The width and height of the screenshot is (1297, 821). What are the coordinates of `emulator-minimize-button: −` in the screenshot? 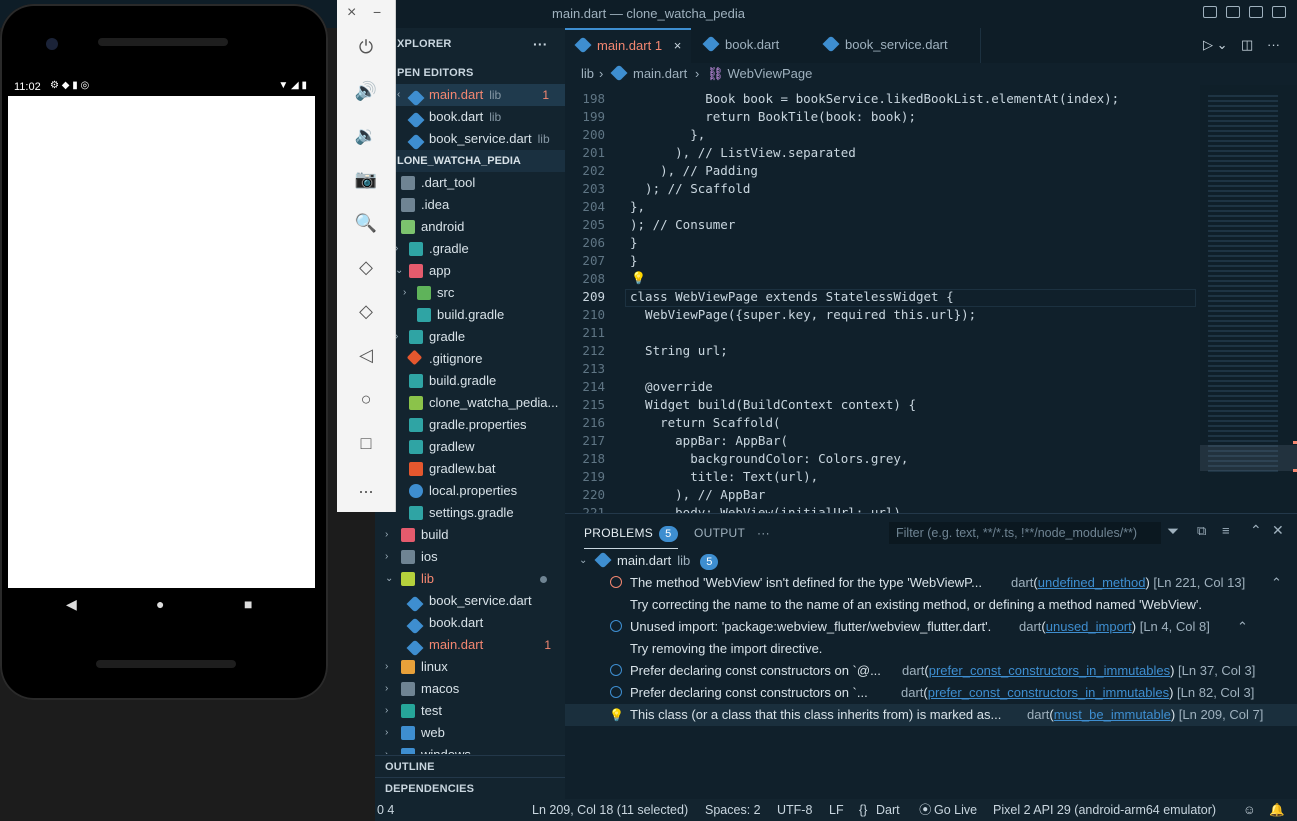 It's located at (377, 12).